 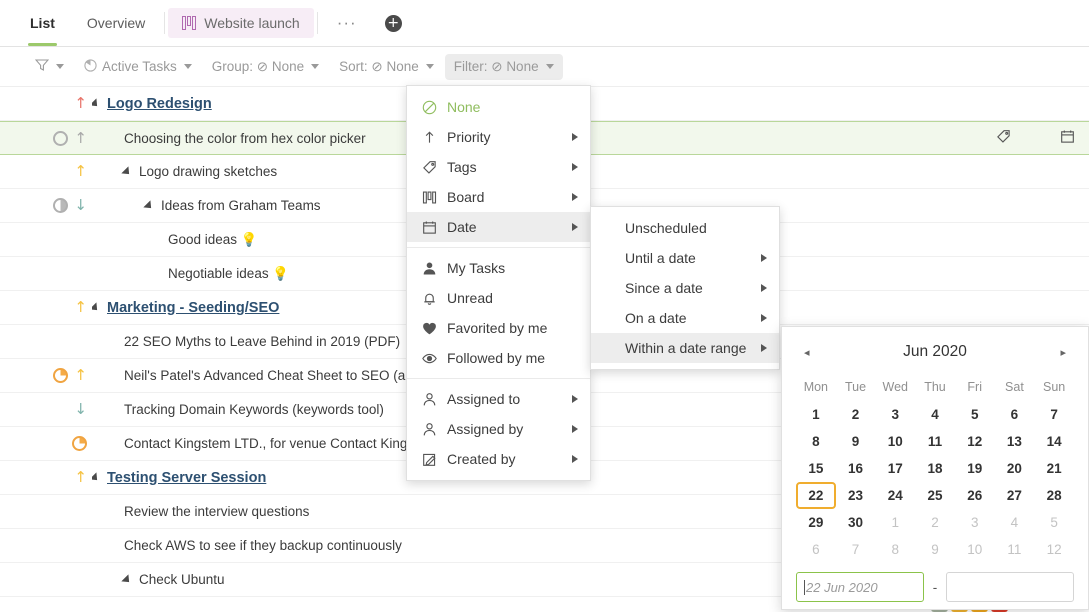 What do you see at coordinates (935, 468) in the screenshot?
I see `calendar-day: 18` at bounding box center [935, 468].